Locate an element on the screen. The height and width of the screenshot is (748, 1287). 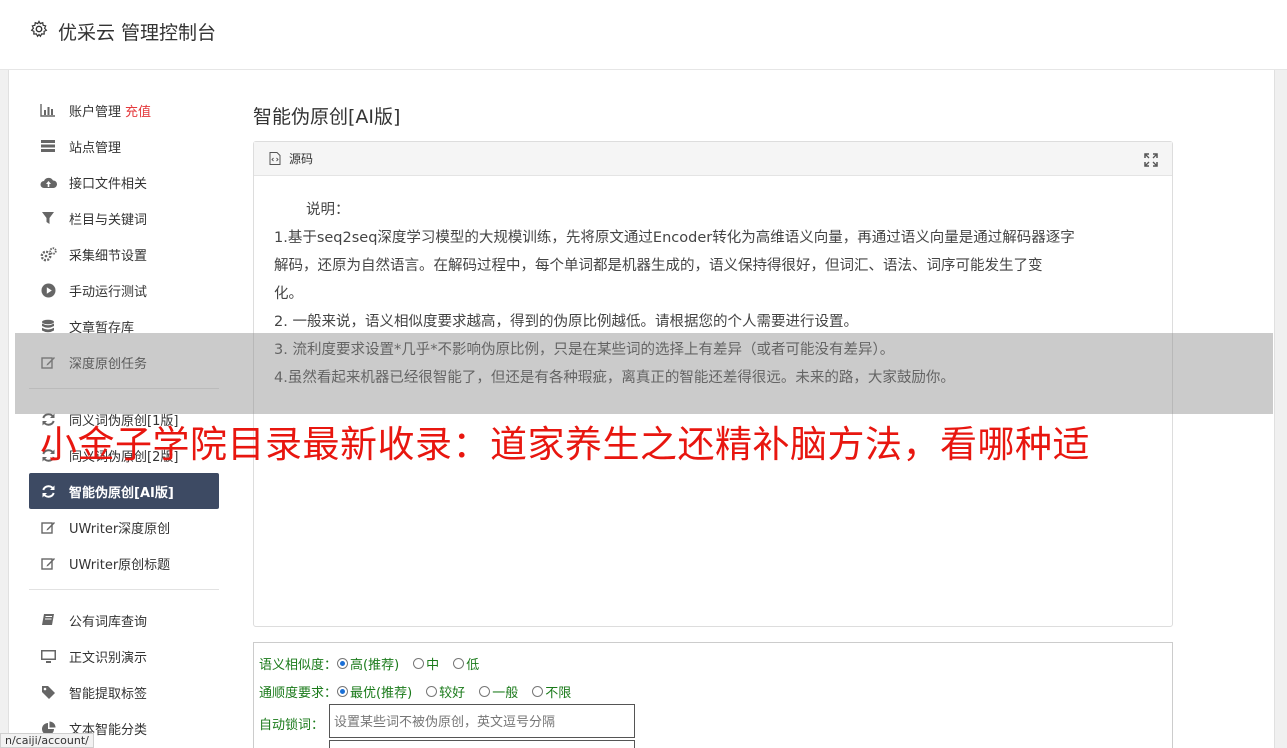
monitor-icon is located at coordinates (48, 656).